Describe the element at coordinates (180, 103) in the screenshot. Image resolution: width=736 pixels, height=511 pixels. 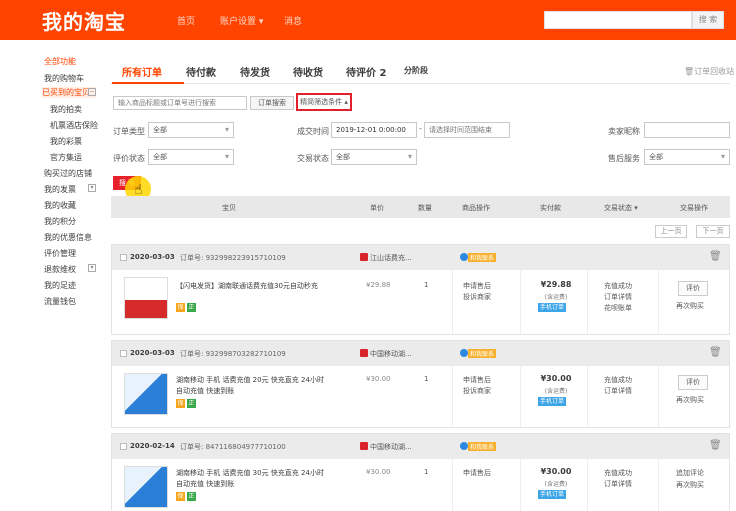
I see `order-search-input: 输入商品标题或订单号进行搜索` at that location.